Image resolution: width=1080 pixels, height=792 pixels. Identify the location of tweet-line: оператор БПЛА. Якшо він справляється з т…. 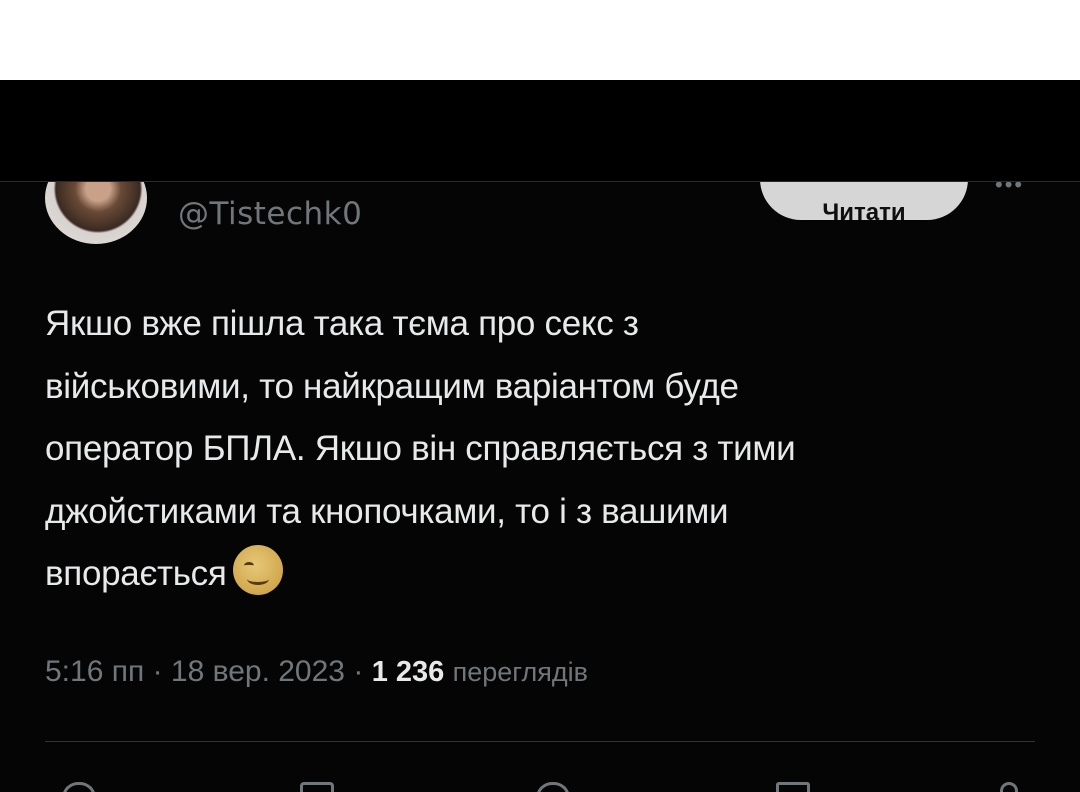
(420, 448).